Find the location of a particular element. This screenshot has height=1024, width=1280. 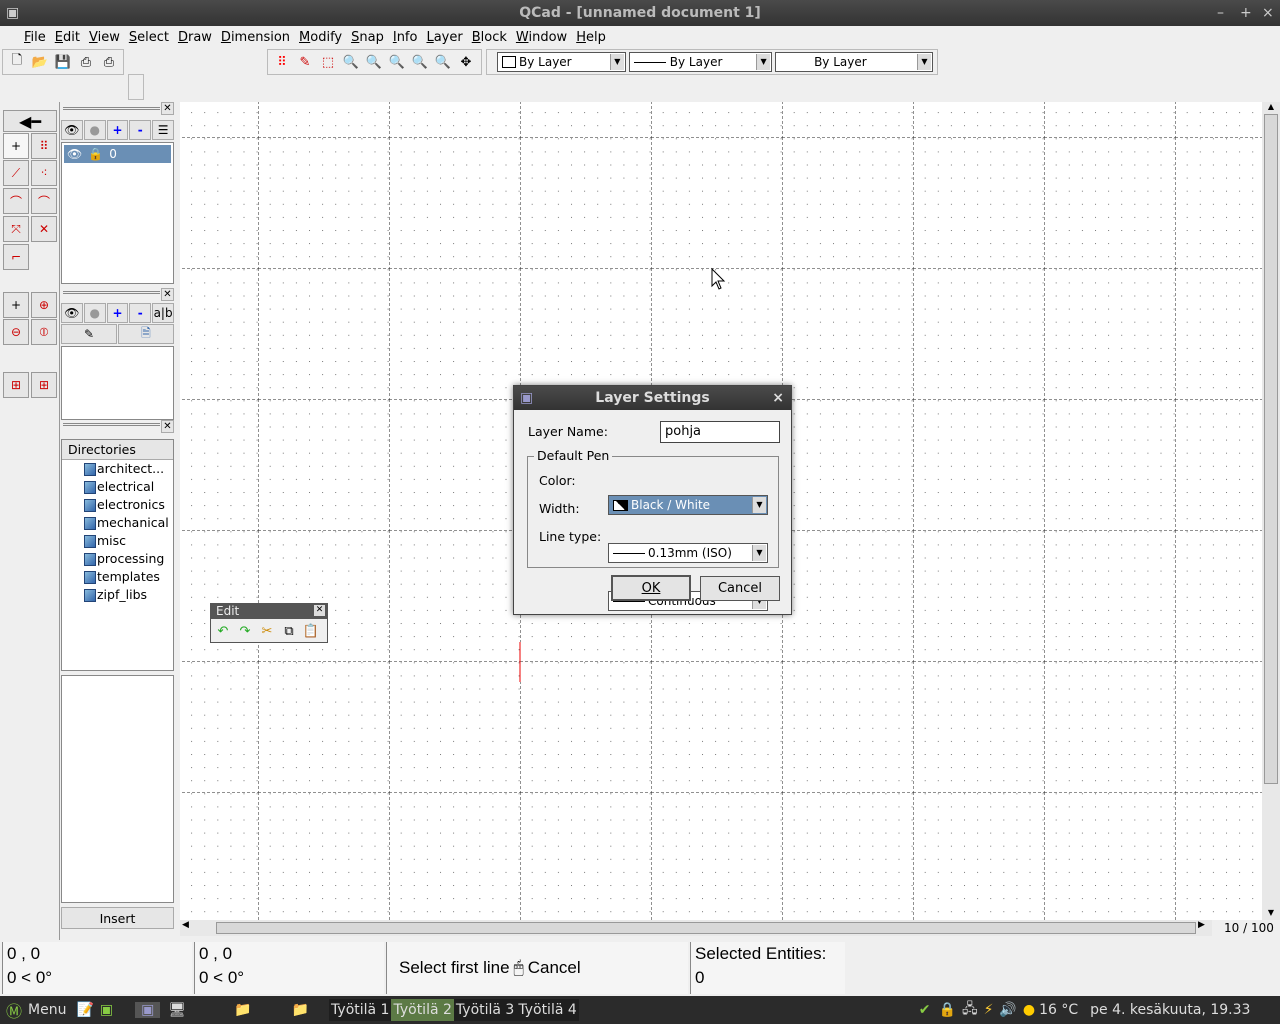

cut-icon: ✂ is located at coordinates (267, 631).